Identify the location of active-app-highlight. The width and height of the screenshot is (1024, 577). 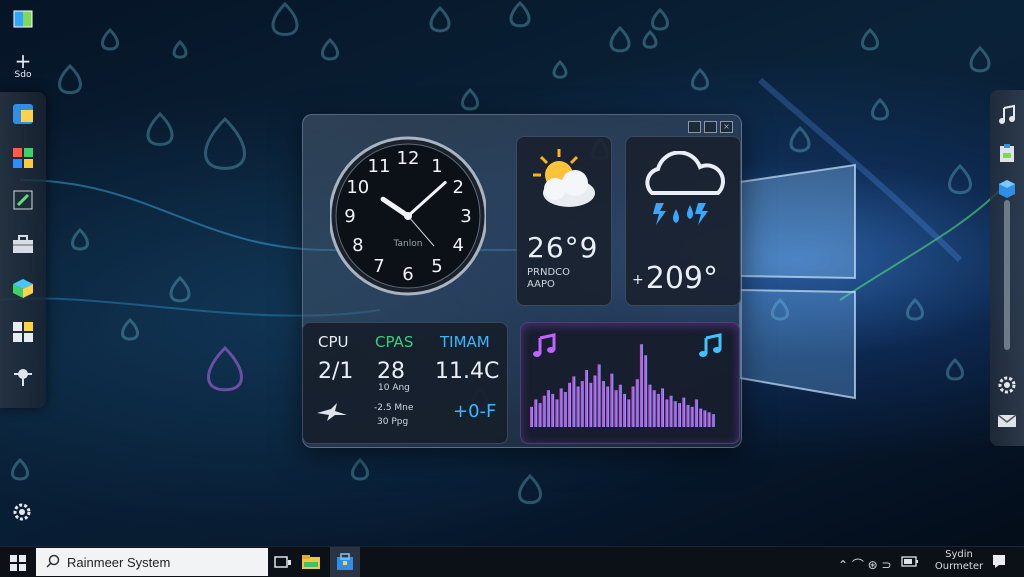
(345, 562).